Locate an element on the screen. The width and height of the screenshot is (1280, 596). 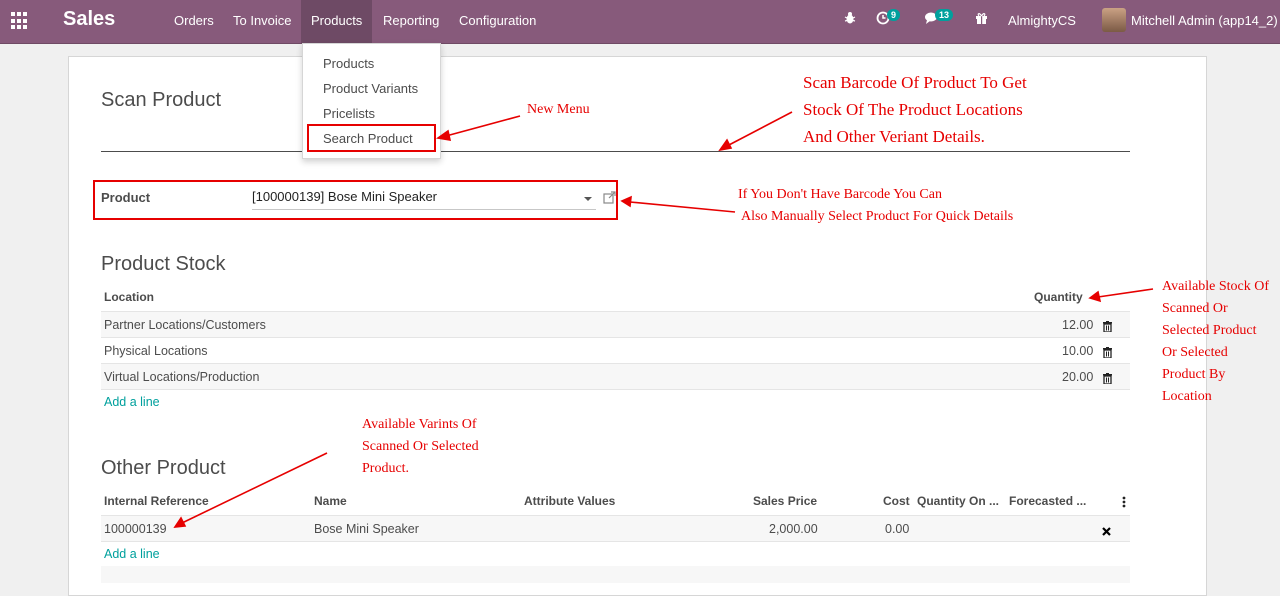
grid-icon is located at coordinates (20, 21).